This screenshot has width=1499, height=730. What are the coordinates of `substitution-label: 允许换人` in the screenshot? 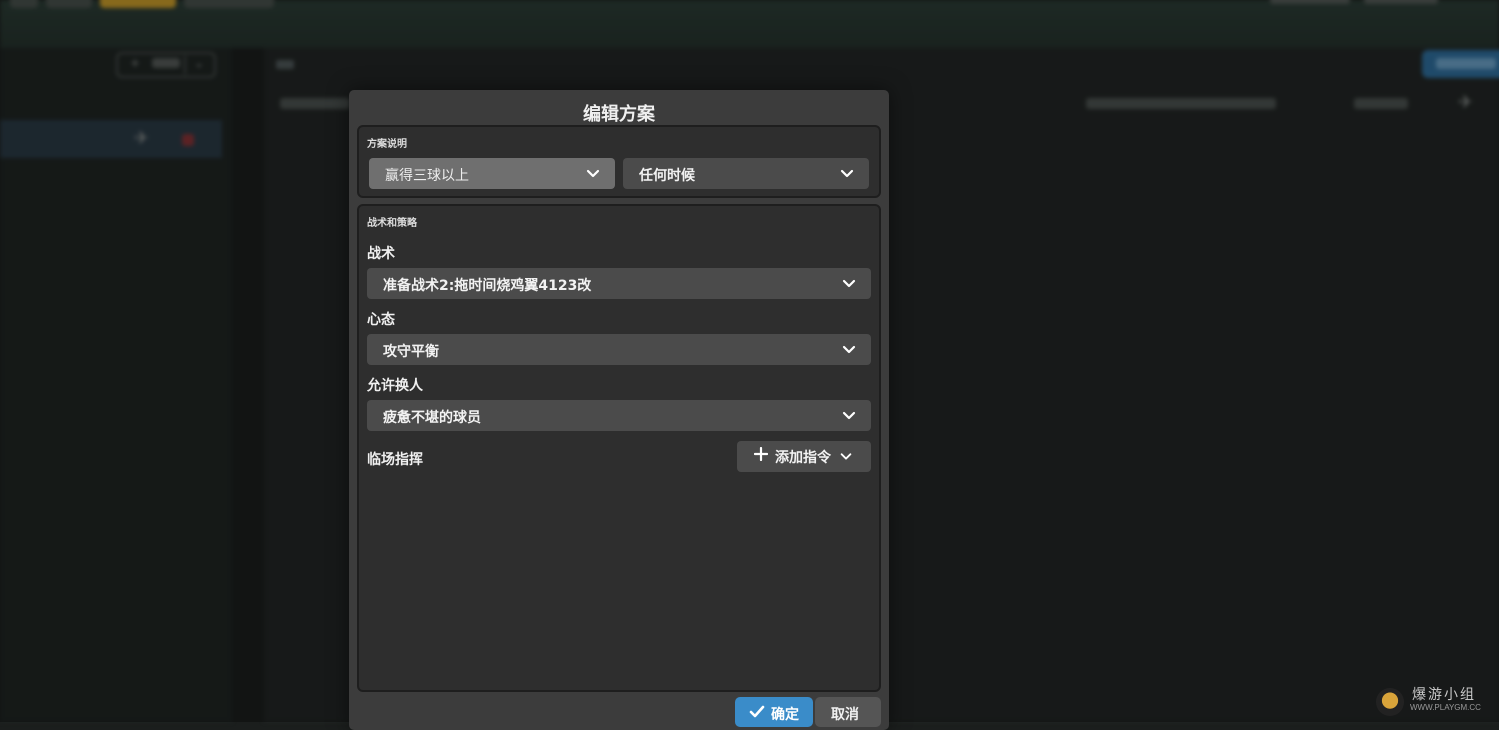 It's located at (395, 386).